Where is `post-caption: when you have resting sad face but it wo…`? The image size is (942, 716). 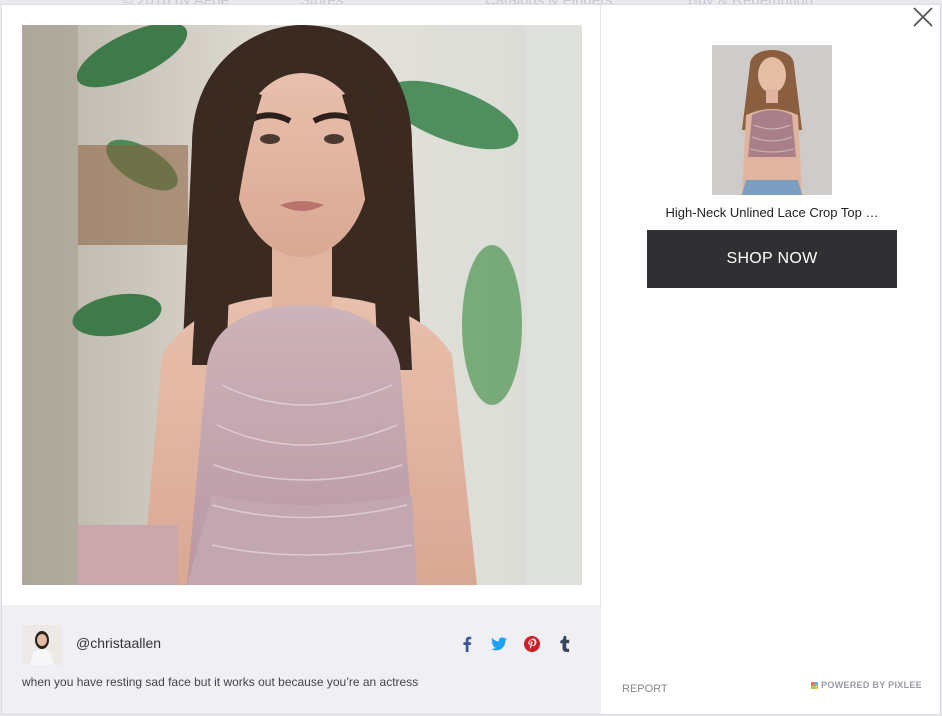
post-caption: when you have resting sad face but it wo… is located at coordinates (220, 682).